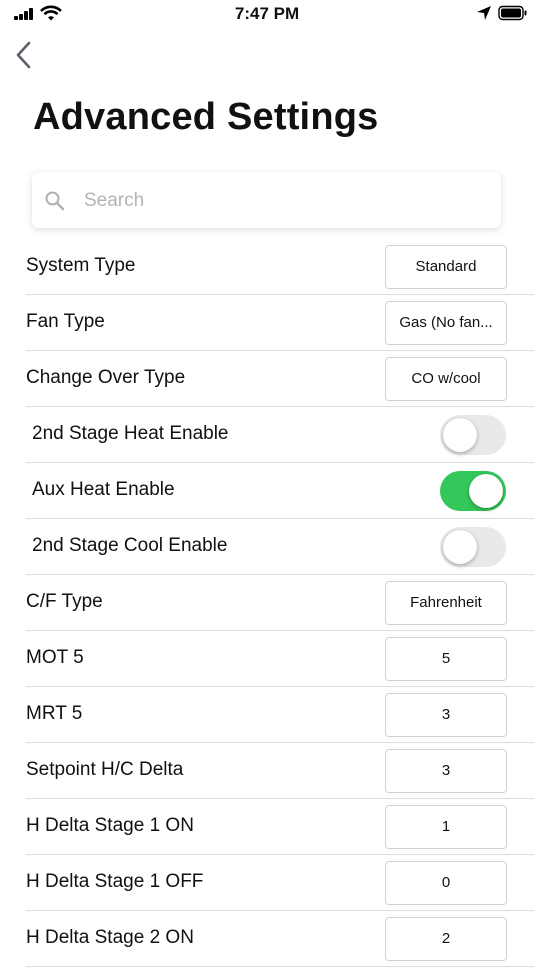  I want to click on change-over-type-value-button: CO w/cool, so click(446, 379).